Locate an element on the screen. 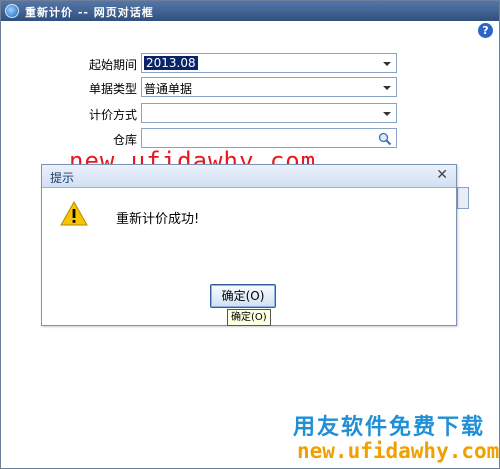 This screenshot has height=469, width=500. ok-button: 确定(O) is located at coordinates (243, 296).